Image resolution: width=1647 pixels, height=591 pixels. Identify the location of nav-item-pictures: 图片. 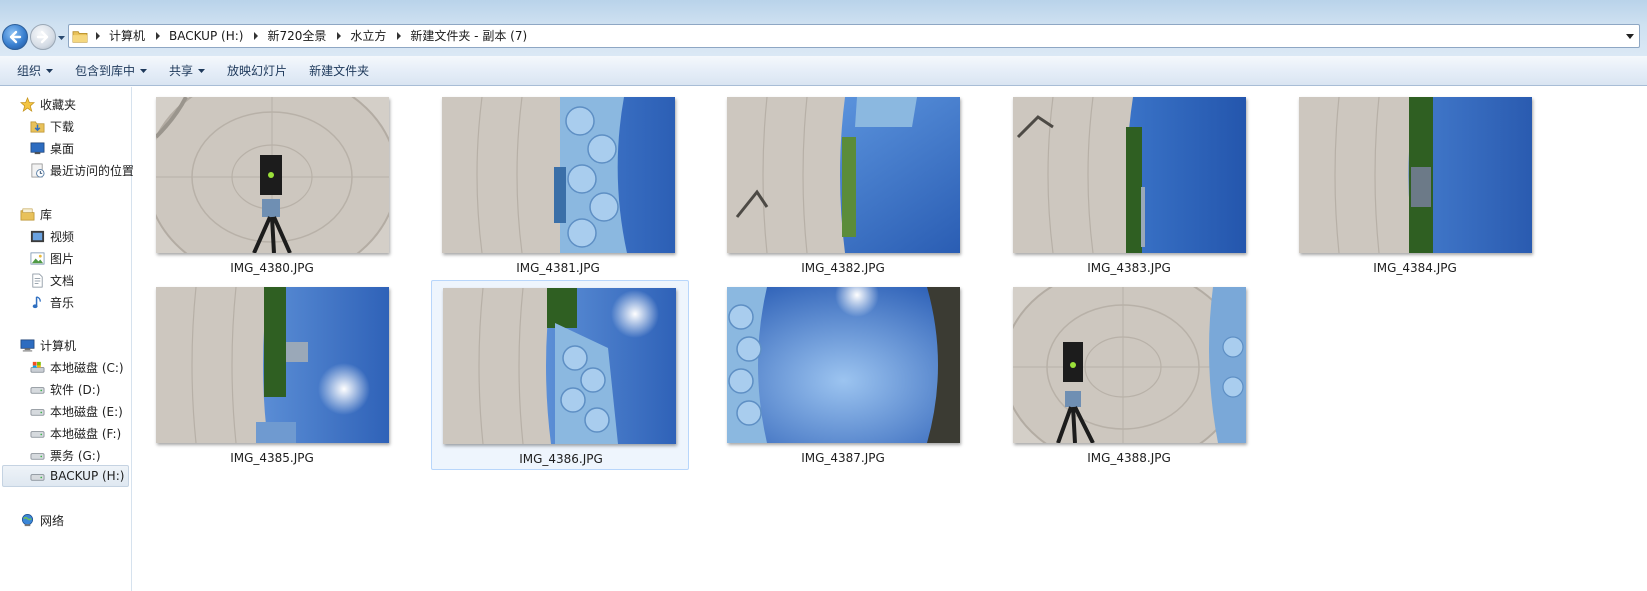
(51, 258).